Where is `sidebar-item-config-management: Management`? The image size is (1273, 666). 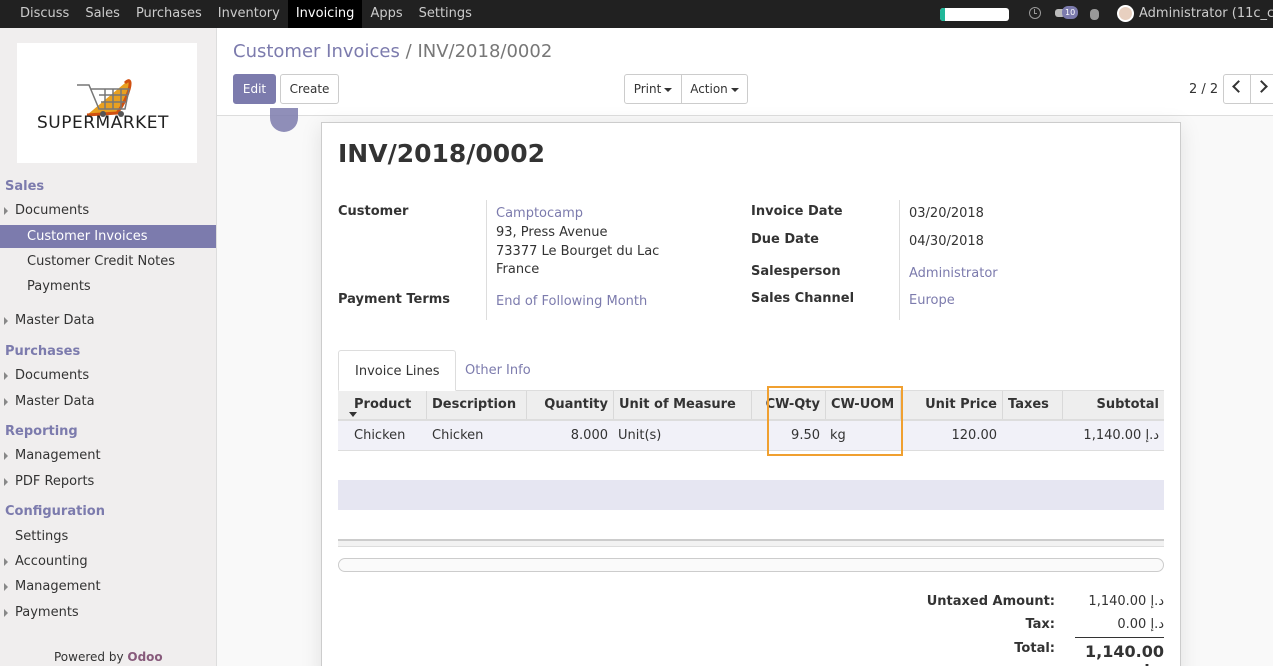 sidebar-item-config-management: Management is located at coordinates (108, 586).